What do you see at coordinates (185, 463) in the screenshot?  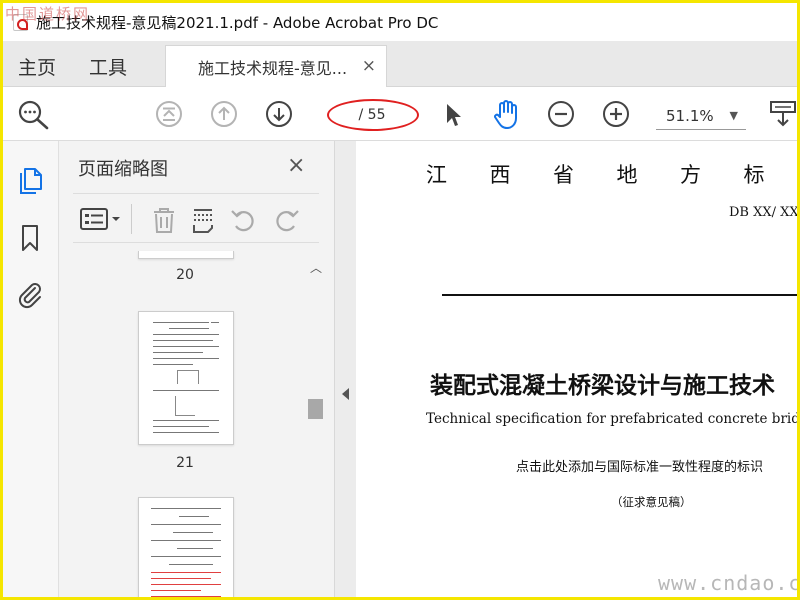 I see `thumbnail-page-number: 21` at bounding box center [185, 463].